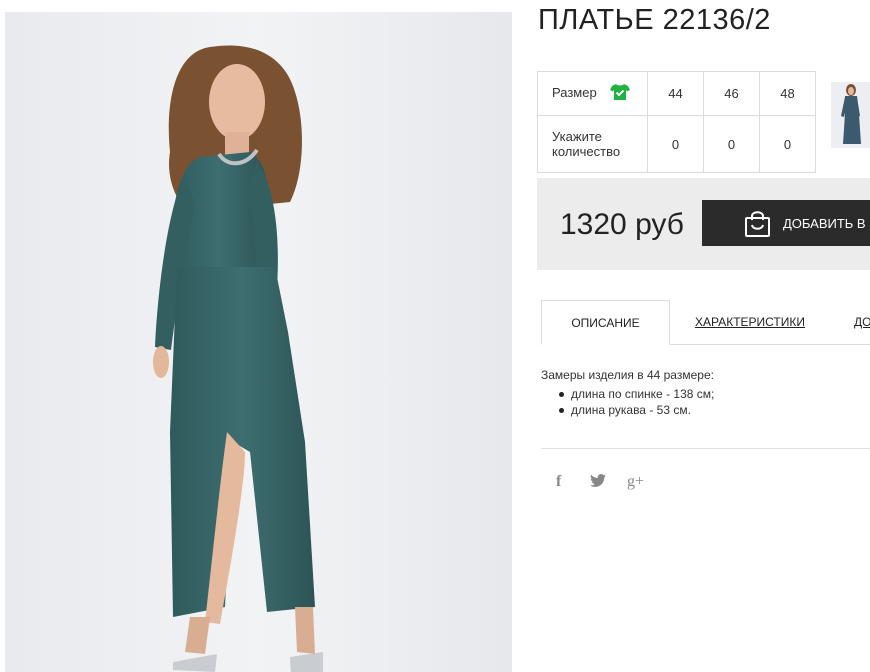  I want to click on quantity-input-48: 0, so click(787, 144).